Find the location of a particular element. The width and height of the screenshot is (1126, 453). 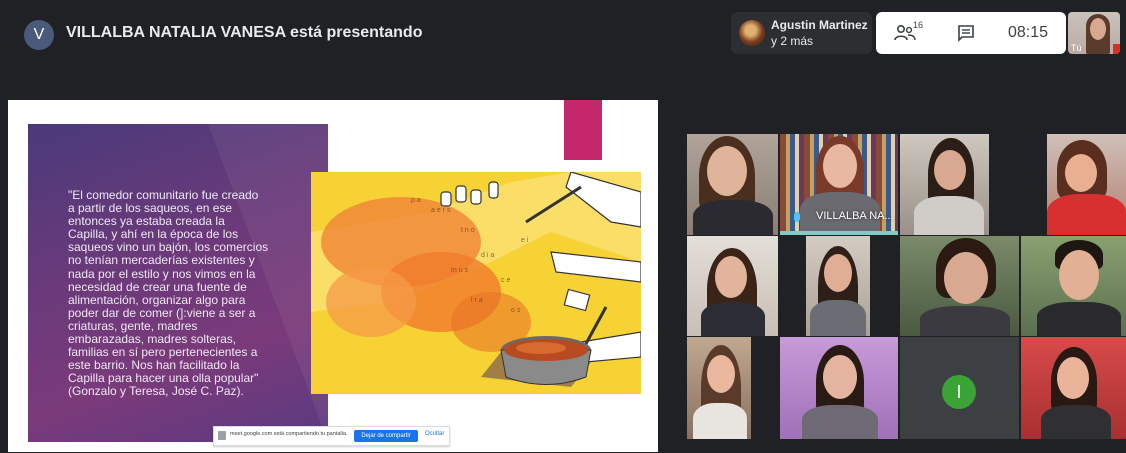

svg-text: p a is located at coordinates (416, 200).